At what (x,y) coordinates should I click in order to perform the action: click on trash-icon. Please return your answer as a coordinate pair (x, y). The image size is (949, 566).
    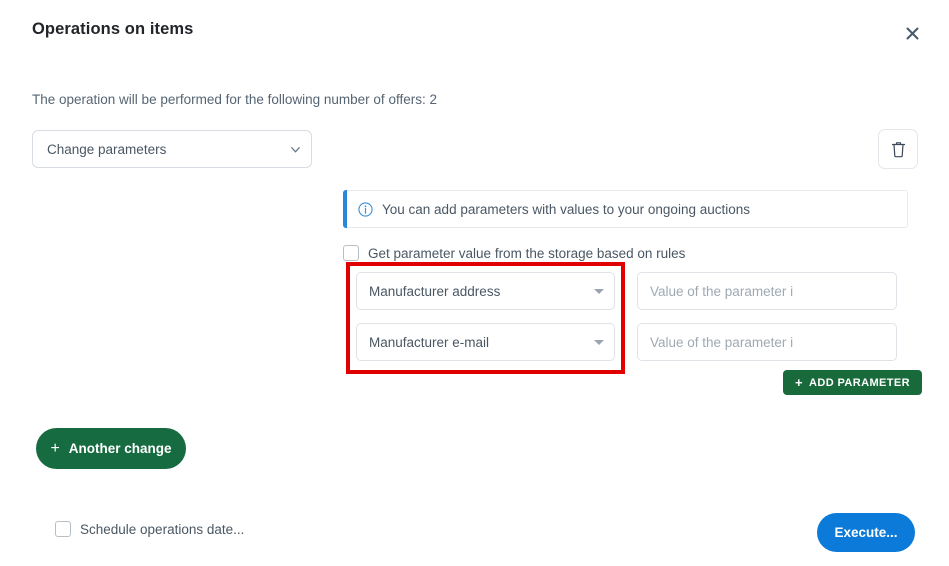
    Looking at the image, I should click on (898, 149).